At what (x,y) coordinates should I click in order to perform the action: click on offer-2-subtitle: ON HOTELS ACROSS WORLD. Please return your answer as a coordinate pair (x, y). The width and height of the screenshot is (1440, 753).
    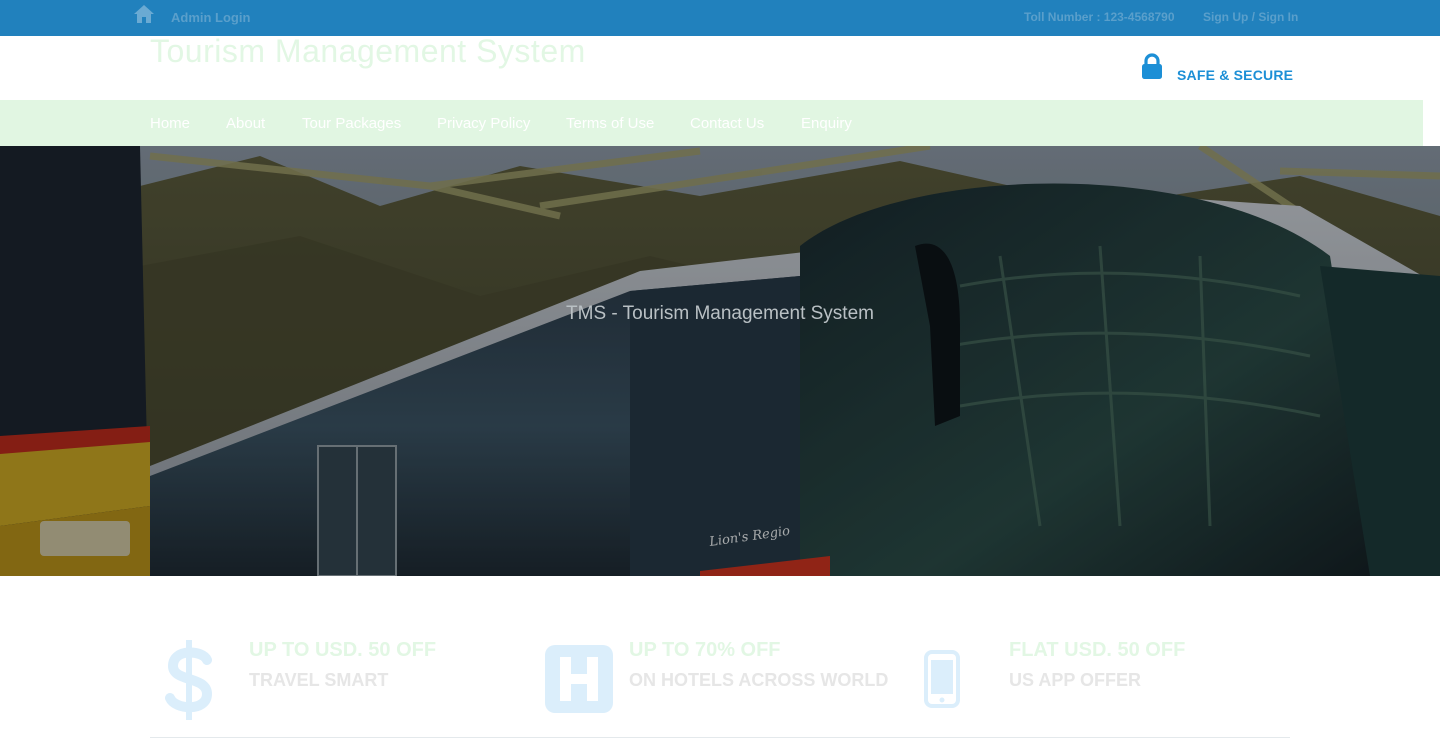
    Looking at the image, I should click on (759, 680).